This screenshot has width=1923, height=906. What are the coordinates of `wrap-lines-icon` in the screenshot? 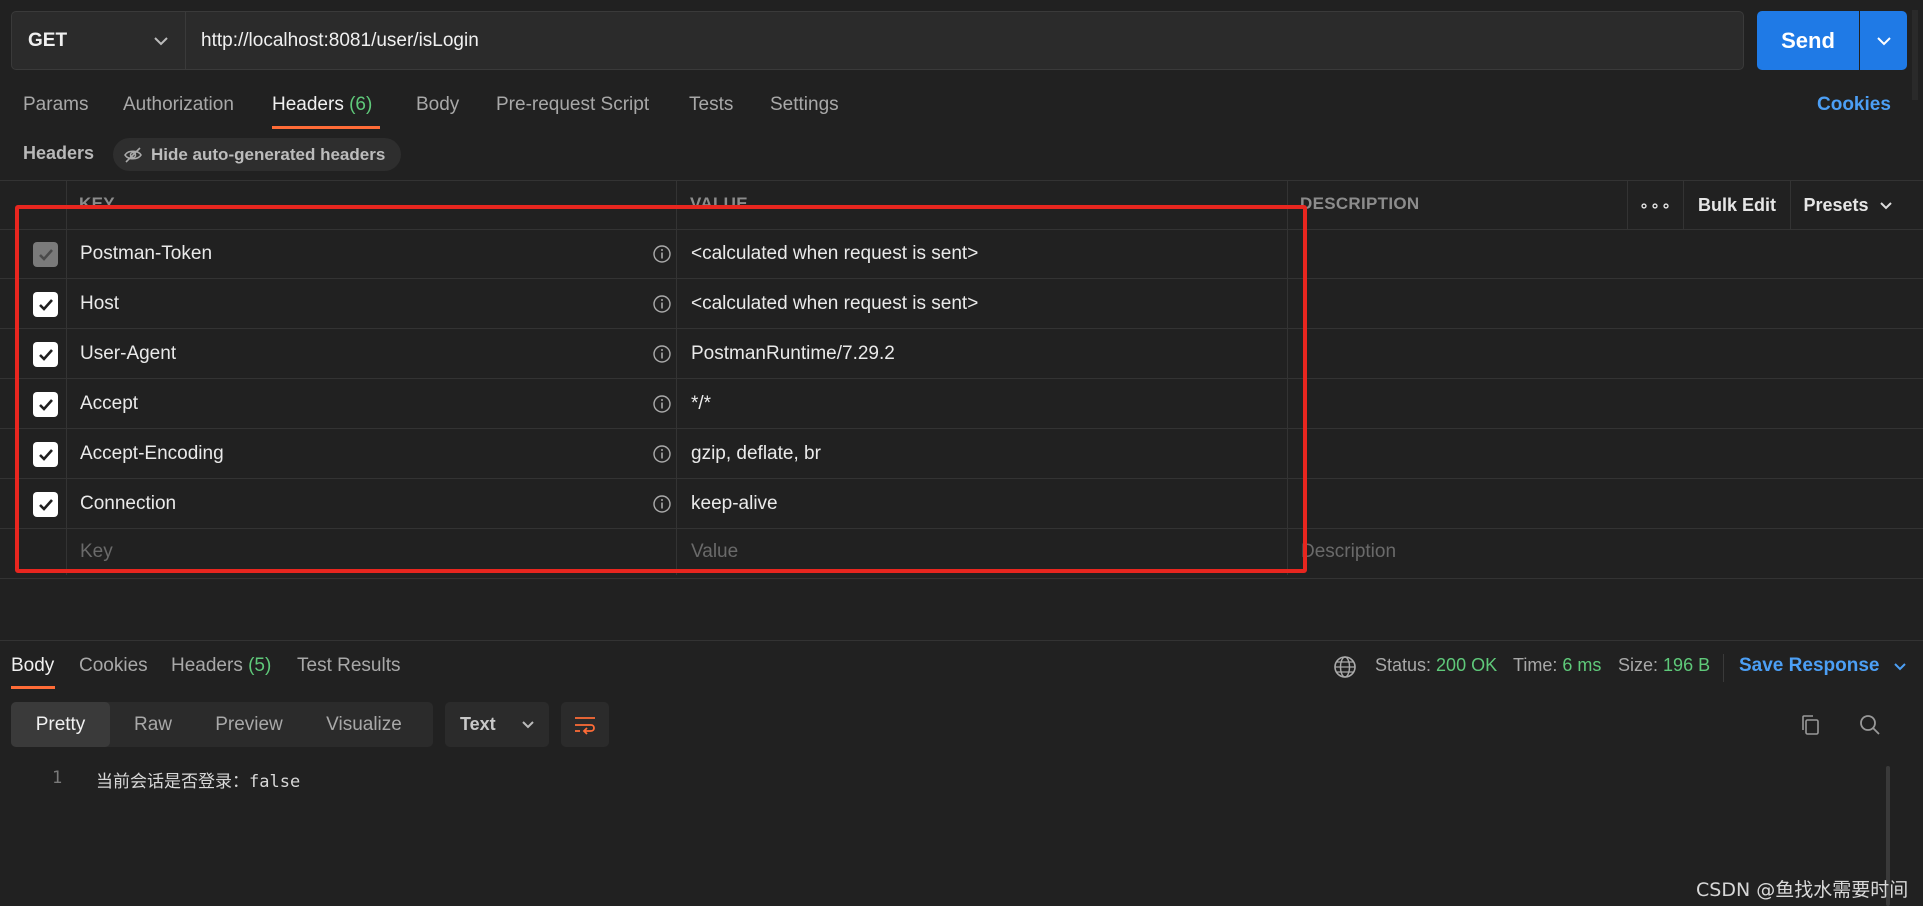 It's located at (585, 725).